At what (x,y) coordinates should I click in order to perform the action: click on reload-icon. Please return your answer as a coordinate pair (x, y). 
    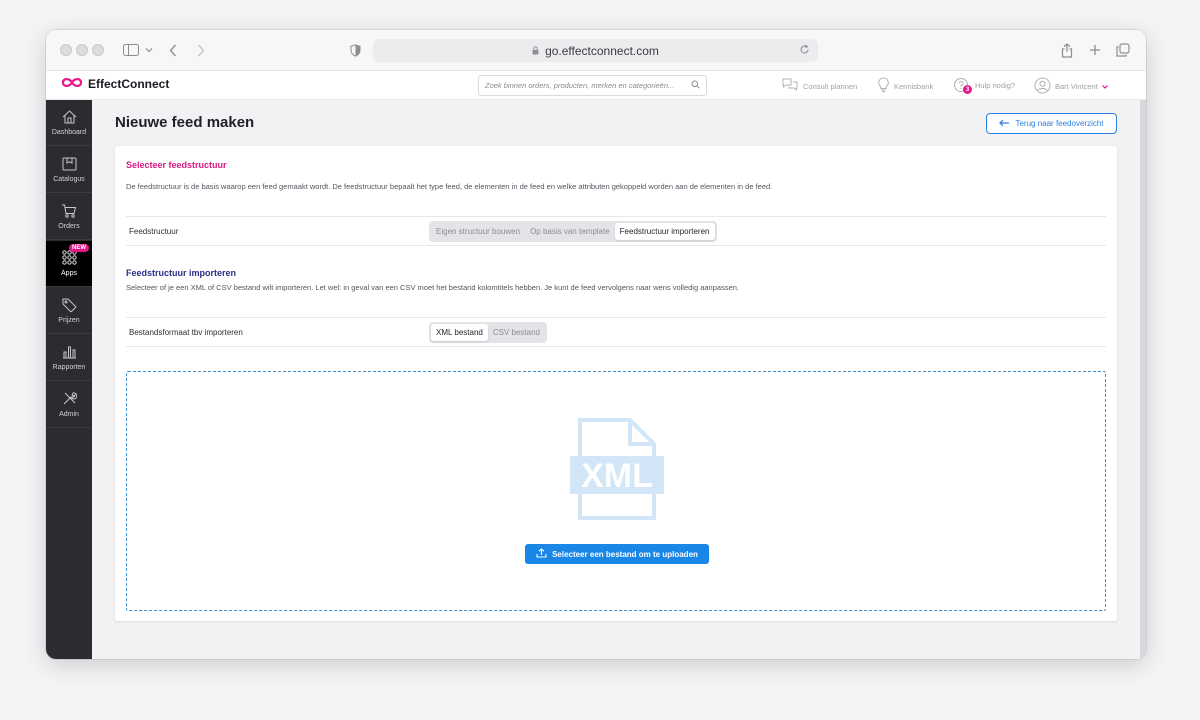
    Looking at the image, I should click on (804, 51).